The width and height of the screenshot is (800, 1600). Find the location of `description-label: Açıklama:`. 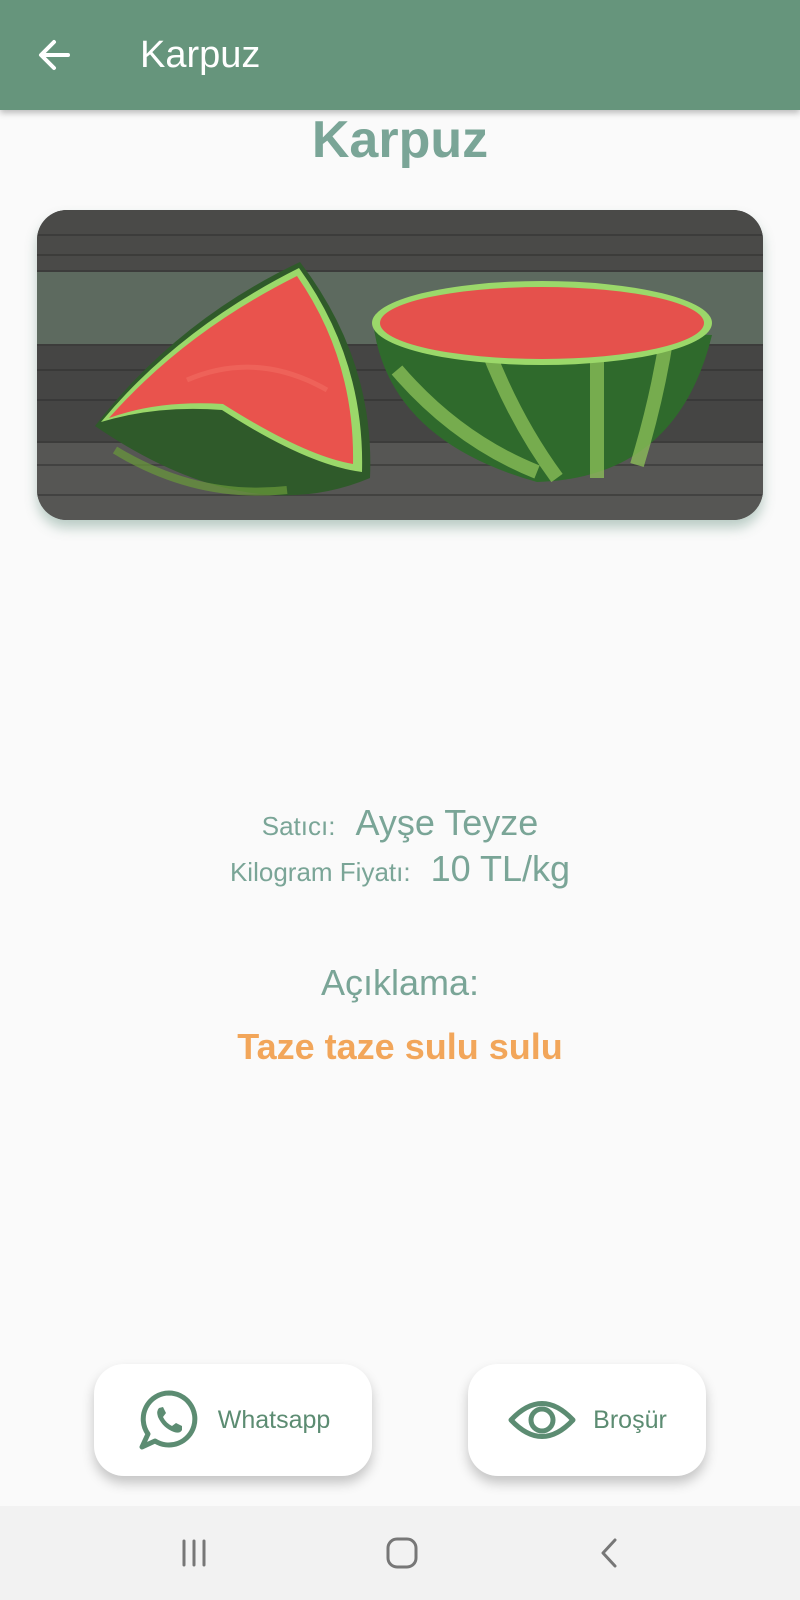

description-label: Açıklama: is located at coordinates (400, 982).